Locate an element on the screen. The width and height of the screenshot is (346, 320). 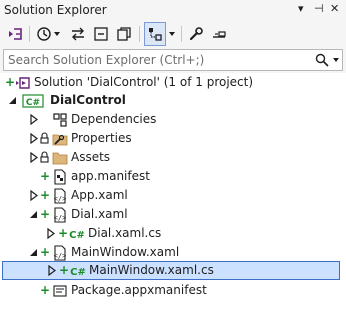
show-all-files-icon is located at coordinates (124, 34).